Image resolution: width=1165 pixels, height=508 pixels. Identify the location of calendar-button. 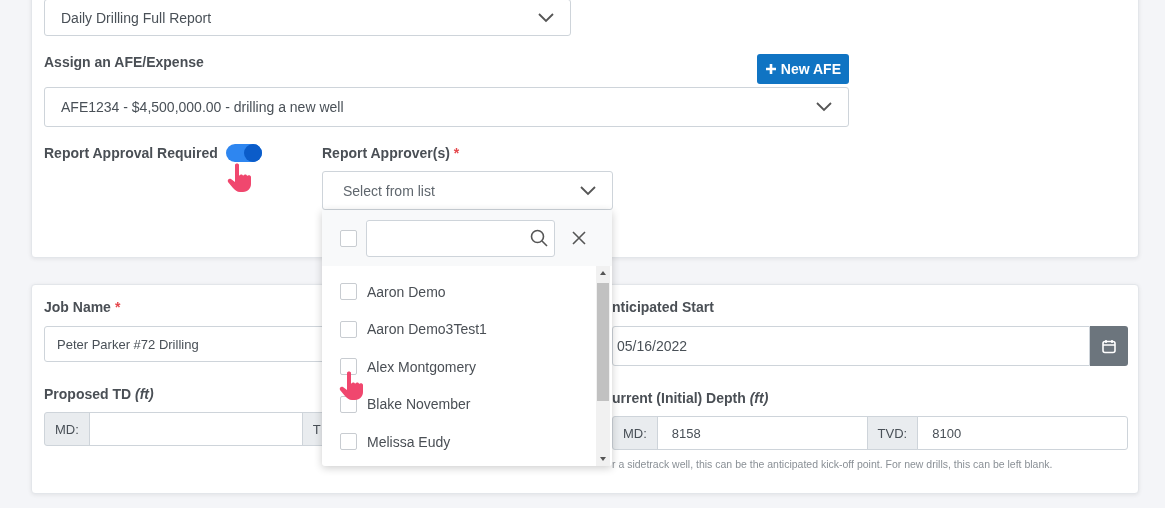
(1109, 346).